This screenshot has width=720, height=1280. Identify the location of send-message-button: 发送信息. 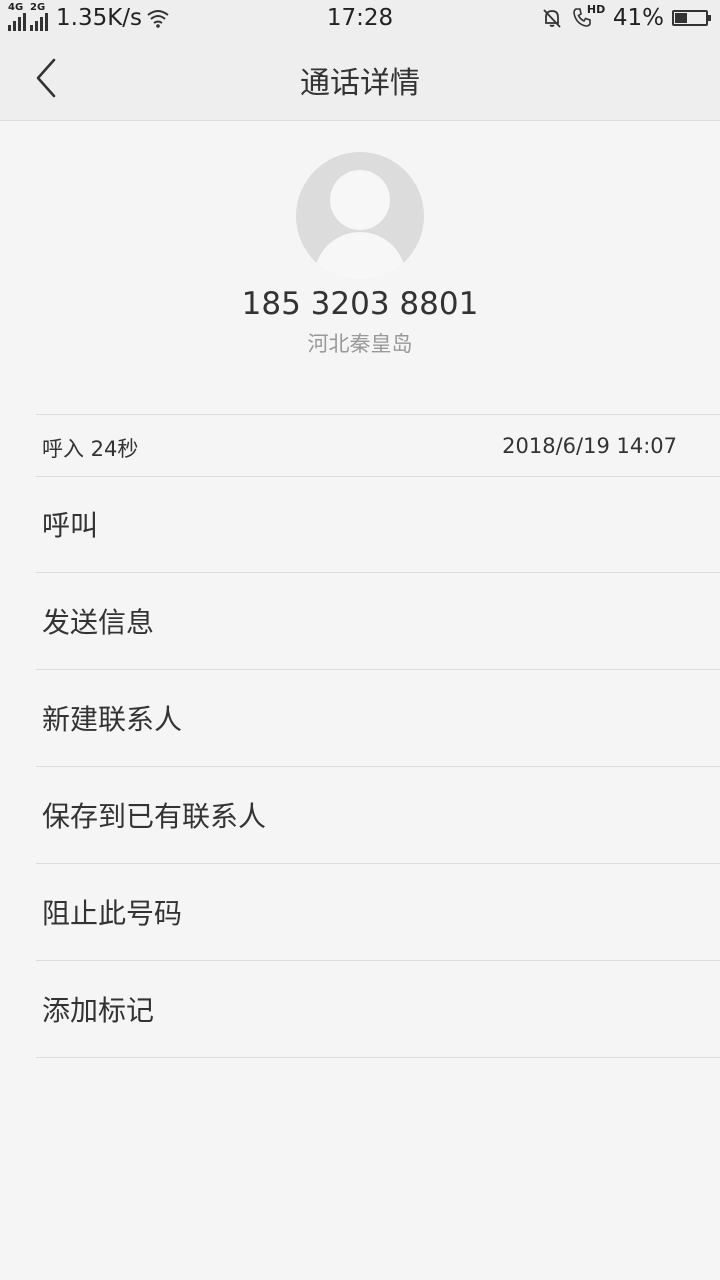
(378, 621).